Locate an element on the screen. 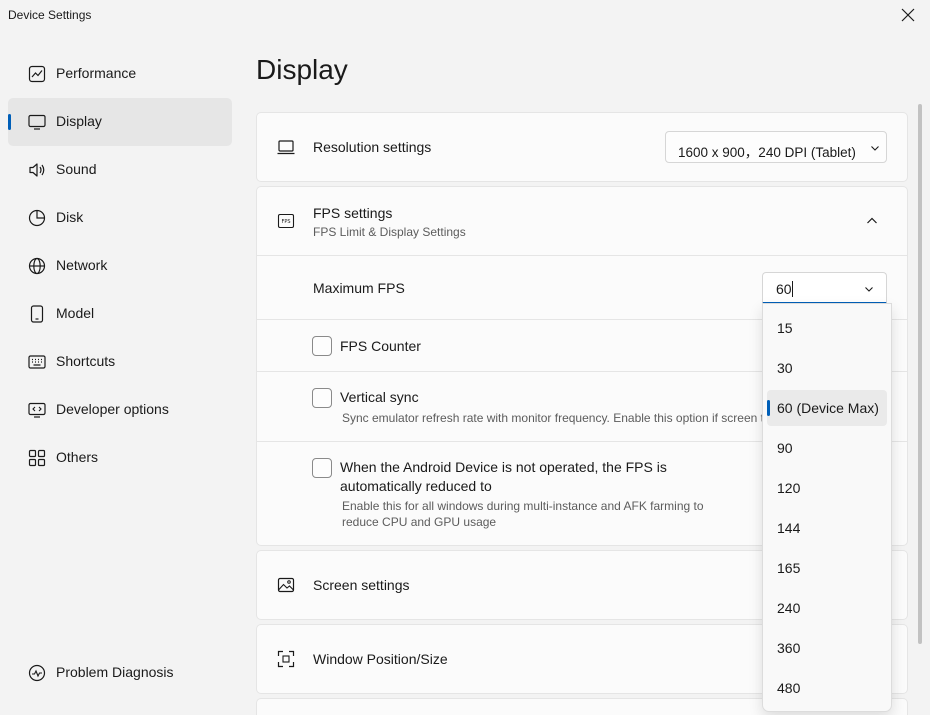 The image size is (930, 715). sidebar-item-label: Network is located at coordinates (82, 265).